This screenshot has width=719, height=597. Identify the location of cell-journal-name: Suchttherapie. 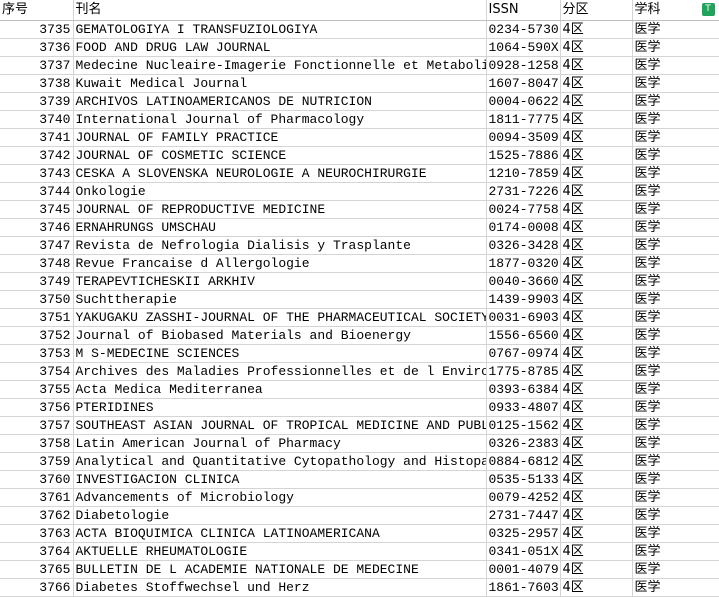
(280, 299).